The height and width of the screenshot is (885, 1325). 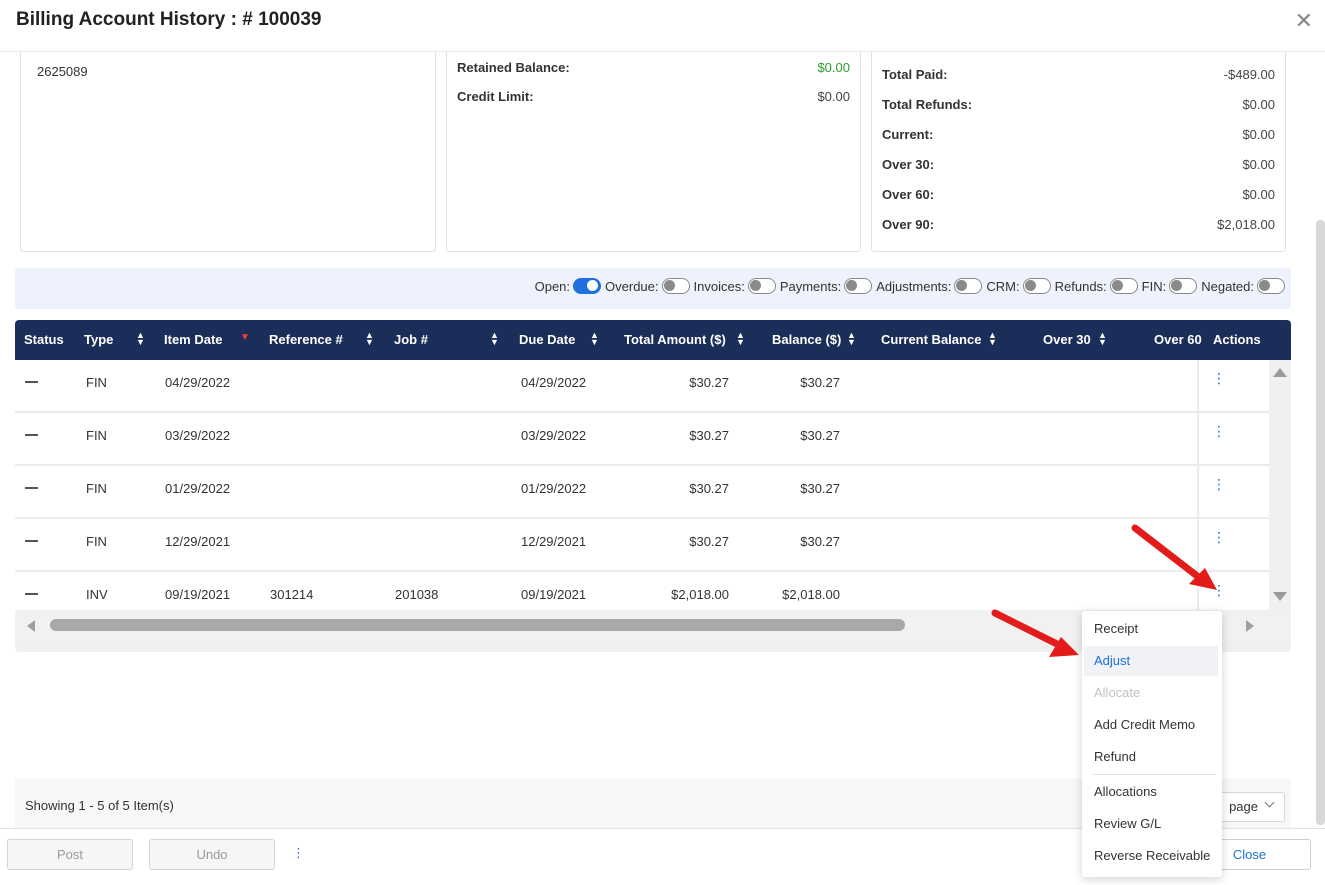 I want to click on col-over-30: Over 30, so click(x=1067, y=339).